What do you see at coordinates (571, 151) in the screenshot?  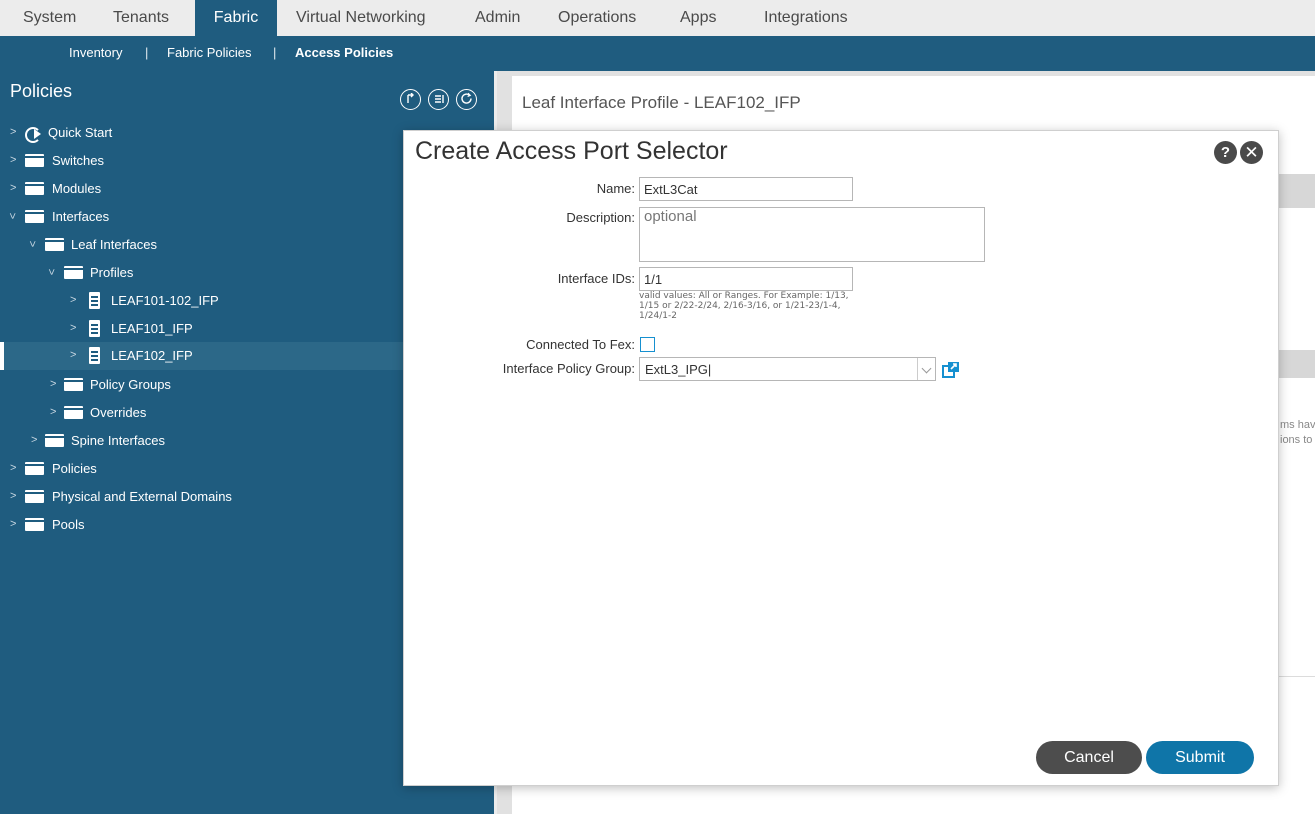 I see `dialog-title: Create Access Port Selector` at bounding box center [571, 151].